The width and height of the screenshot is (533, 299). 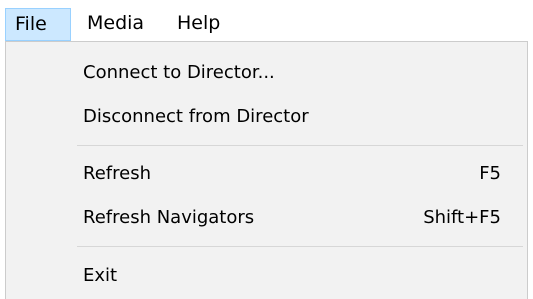 What do you see at coordinates (196, 116) in the screenshot?
I see `menu-item-label: Disconnect from Director` at bounding box center [196, 116].